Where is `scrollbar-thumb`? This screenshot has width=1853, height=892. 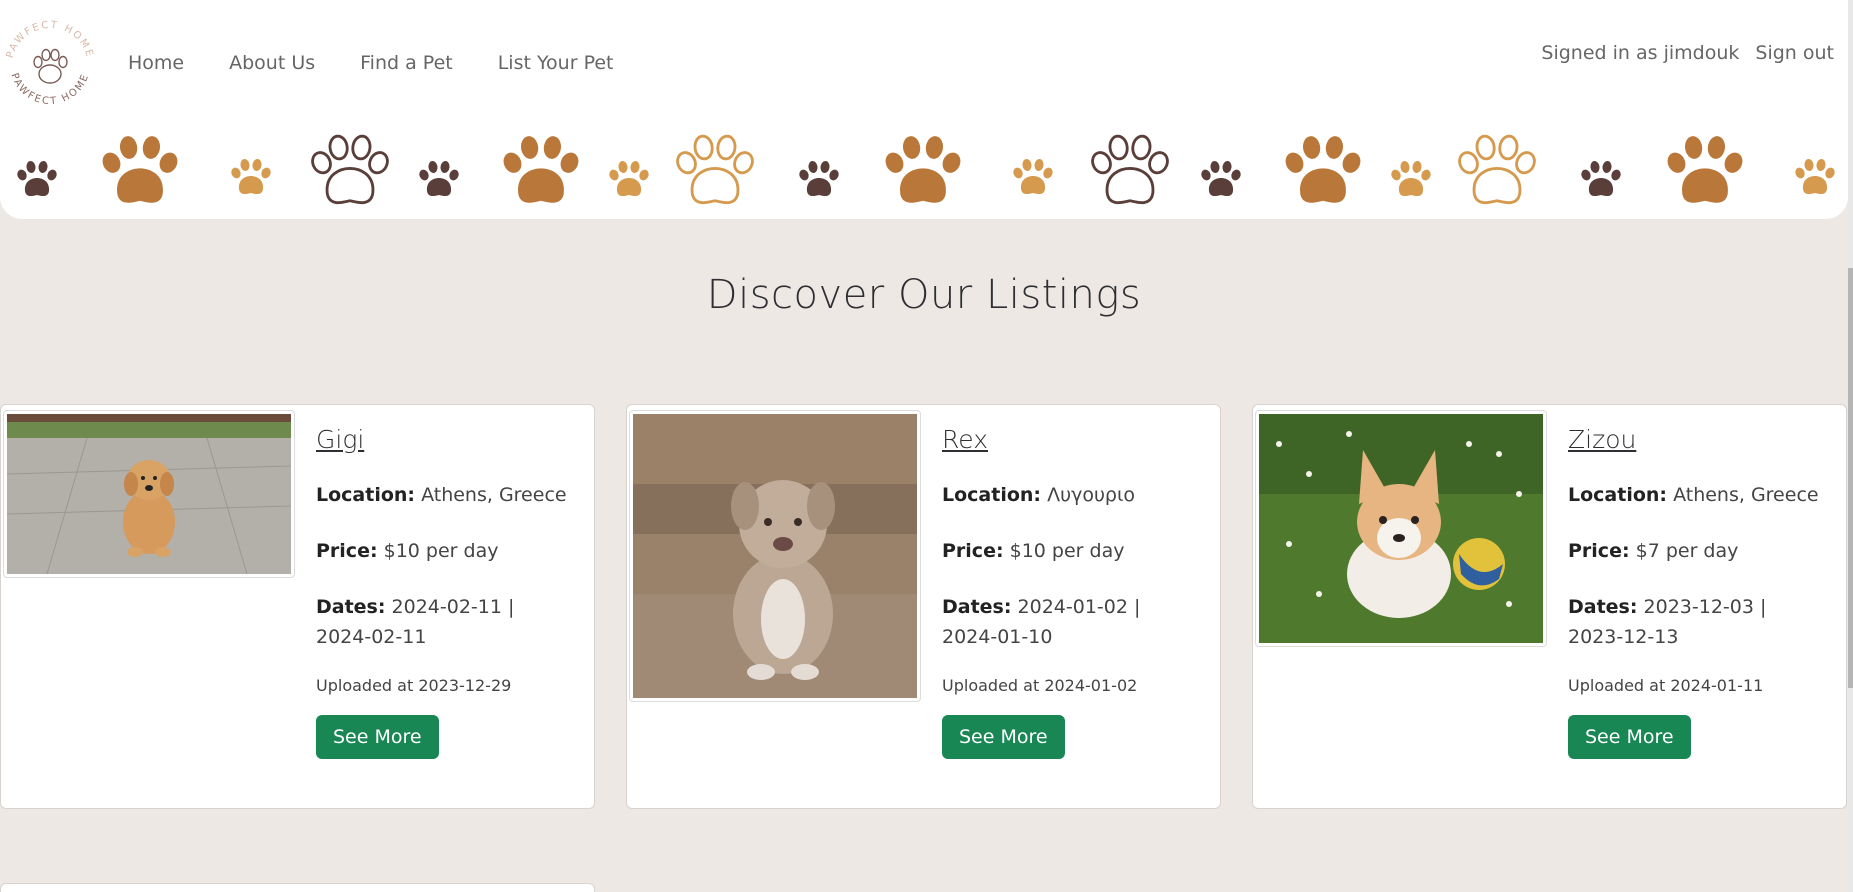 scrollbar-thumb is located at coordinates (1850, 478).